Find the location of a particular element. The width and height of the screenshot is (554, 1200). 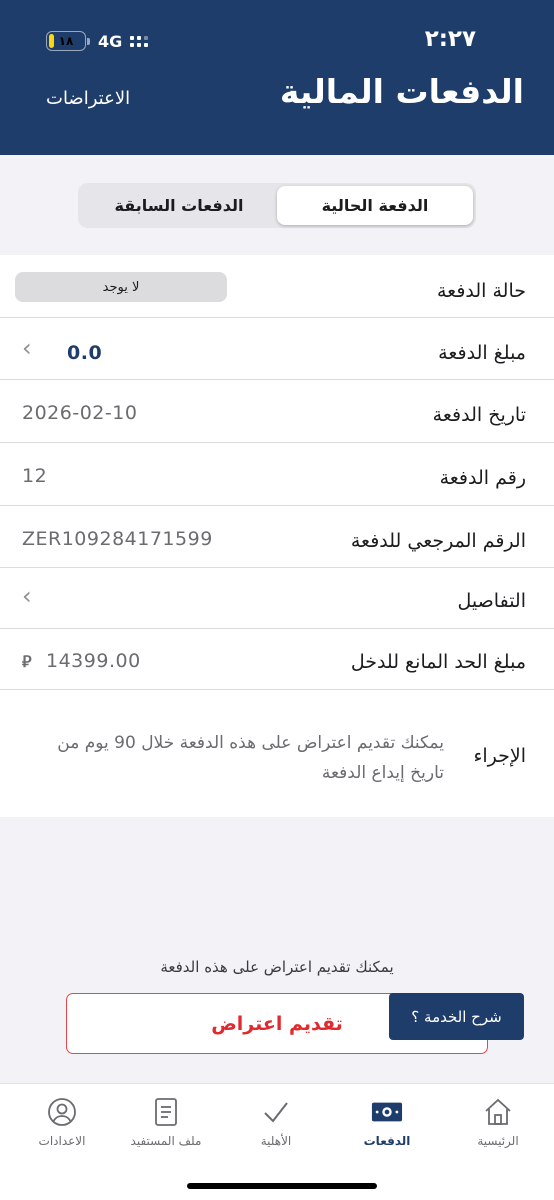

objection-hint: يمكنك تقديم اعتراض على هذه الدفعة is located at coordinates (277, 967).